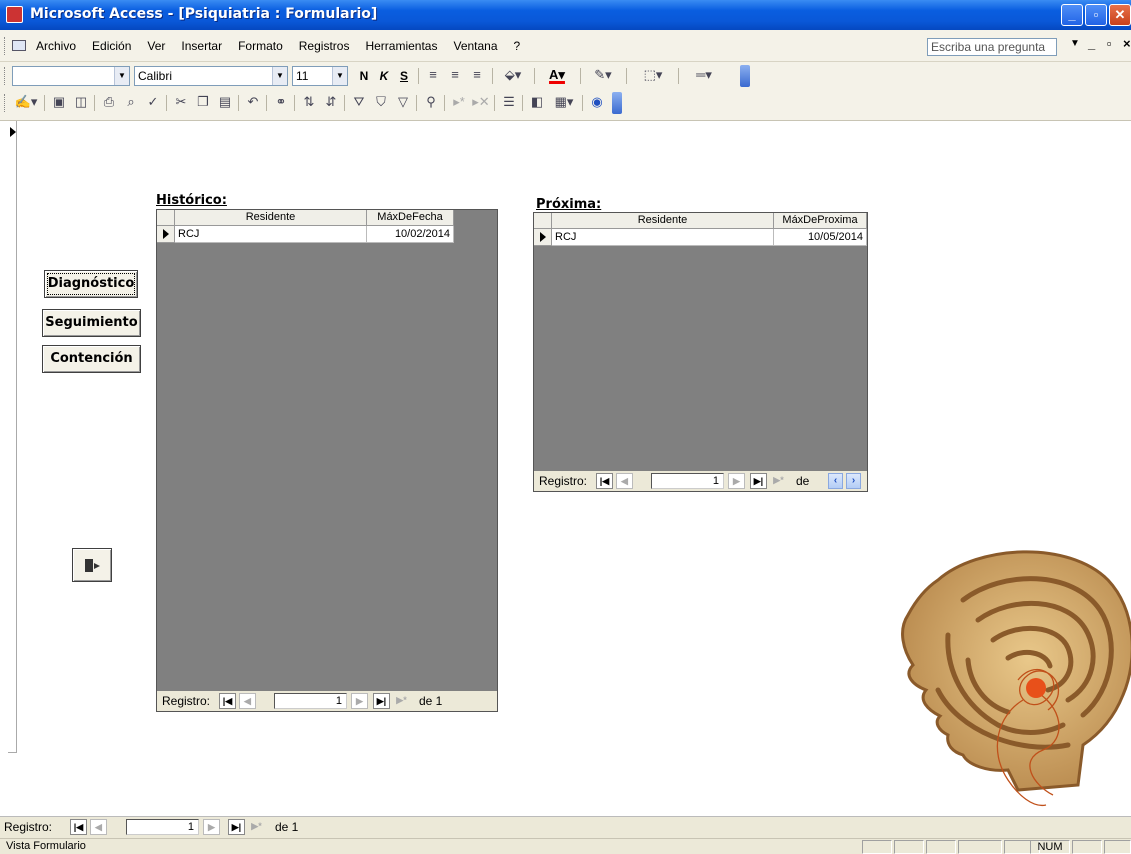 This screenshot has height=854, width=1131. Describe the element at coordinates (181, 102) in the screenshot. I see `cut-icon: ✂` at that location.